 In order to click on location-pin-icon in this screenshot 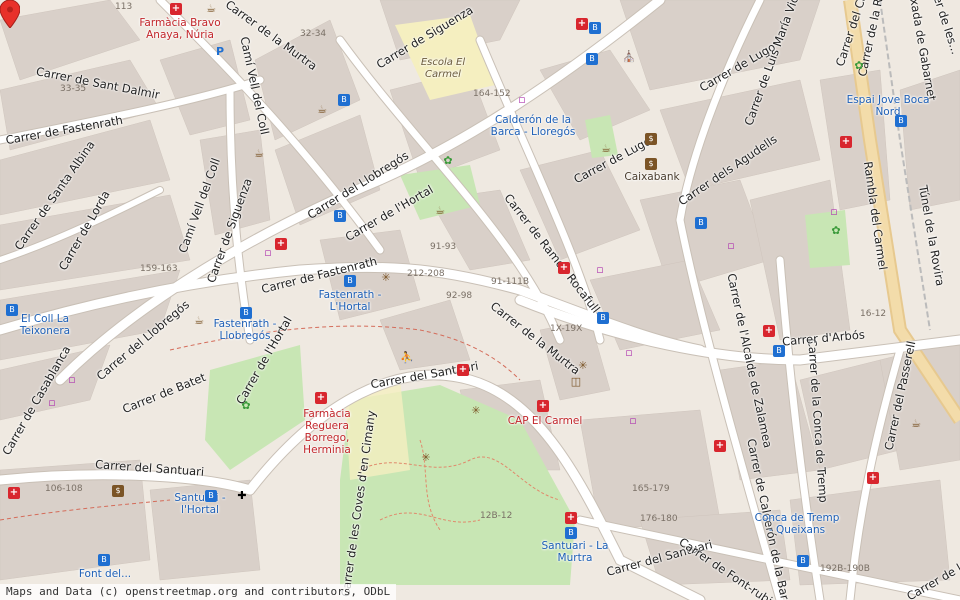, I will do `click(10, 14)`.